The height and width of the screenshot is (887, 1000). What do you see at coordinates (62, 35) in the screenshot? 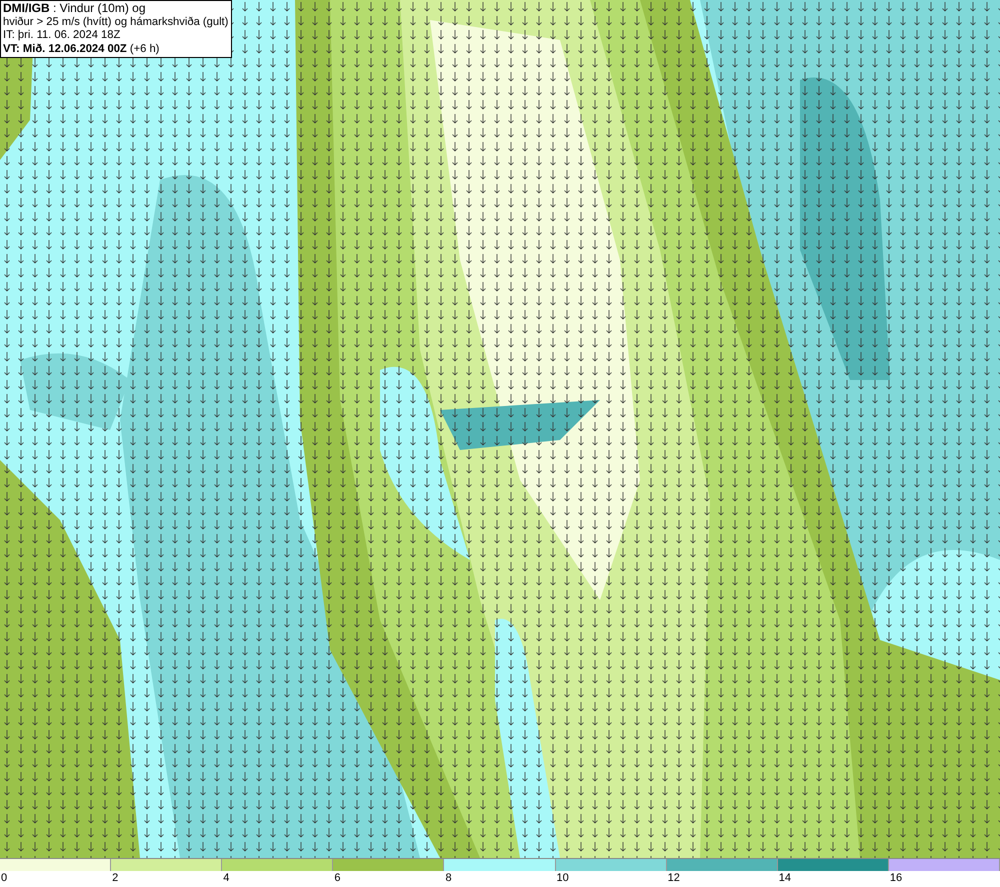
I see `info-text: IT: þri. 11. 06. 2024 18Z` at bounding box center [62, 35].